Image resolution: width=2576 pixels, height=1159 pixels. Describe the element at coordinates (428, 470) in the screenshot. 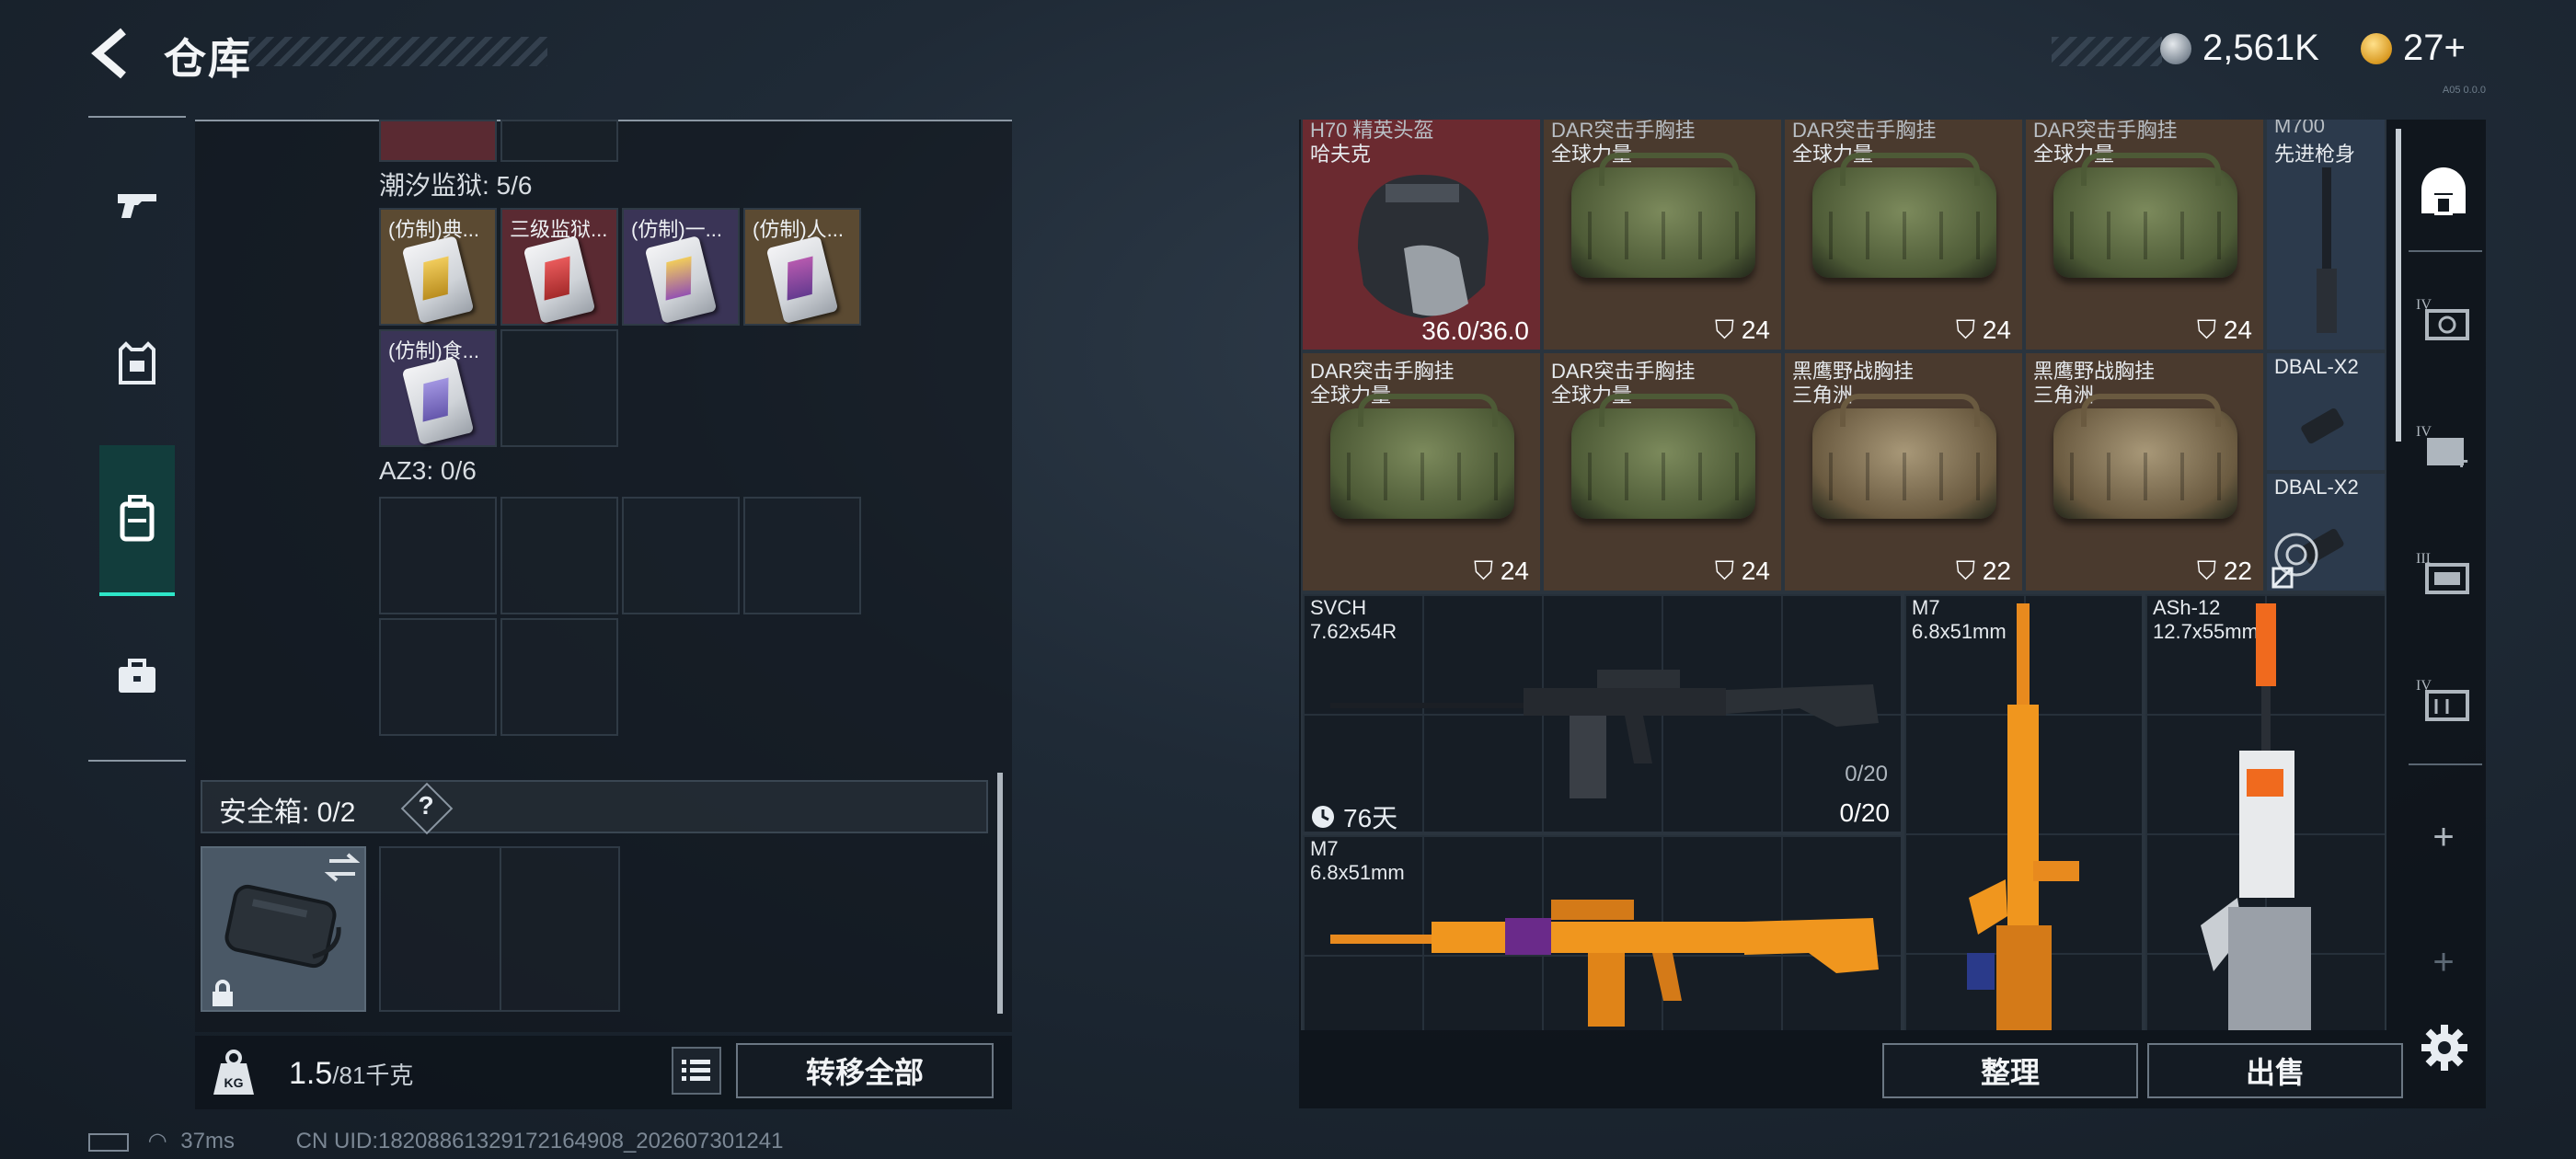

I see `container-label: AZ3: 0/6` at that location.